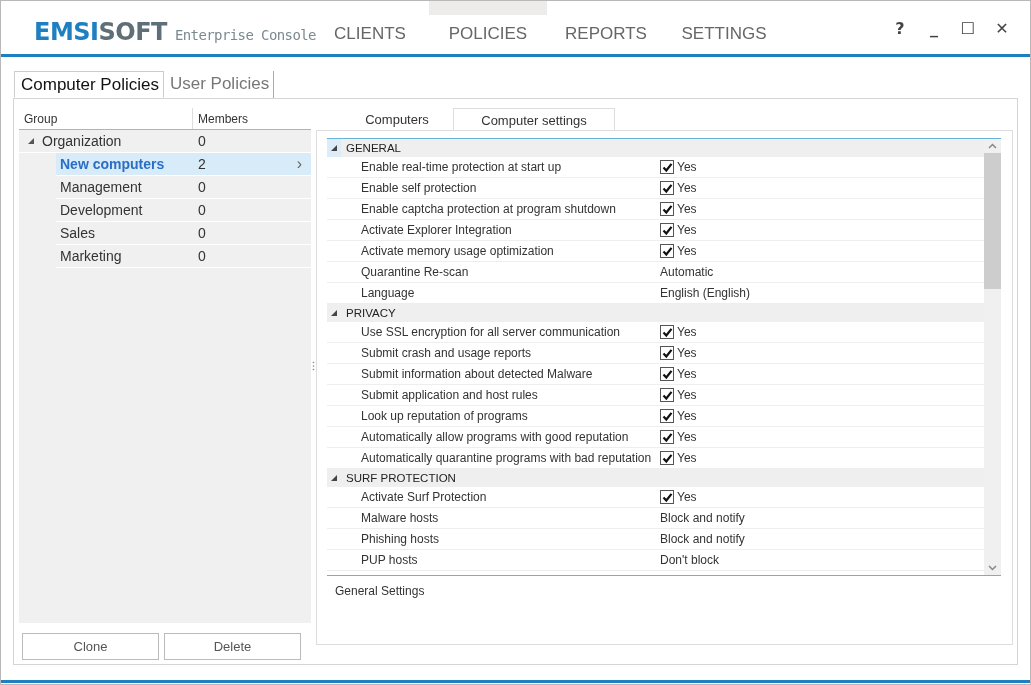 The width and height of the screenshot is (1031, 685). Describe the element at coordinates (415, 272) in the screenshot. I see `setting-label: Quarantine Re-scan` at that location.